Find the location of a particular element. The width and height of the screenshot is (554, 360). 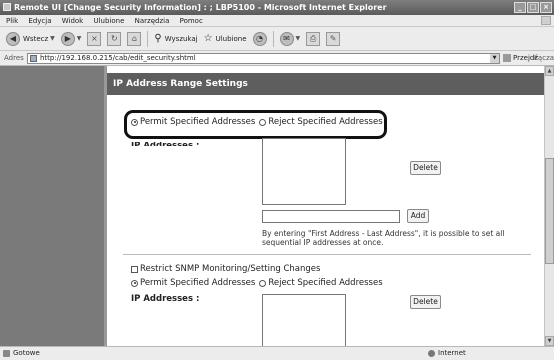

window-controls: _ □ × is located at coordinates (533, 7).